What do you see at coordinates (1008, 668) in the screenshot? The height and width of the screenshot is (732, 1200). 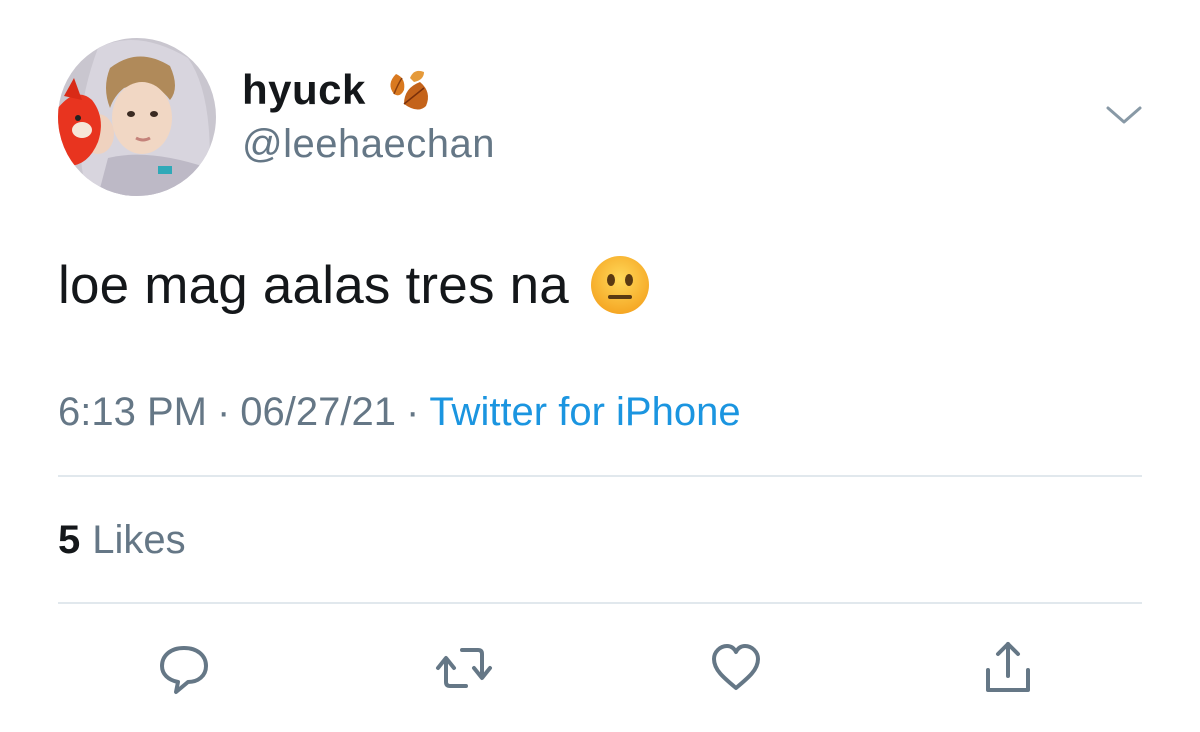 I see `share-icon` at bounding box center [1008, 668].